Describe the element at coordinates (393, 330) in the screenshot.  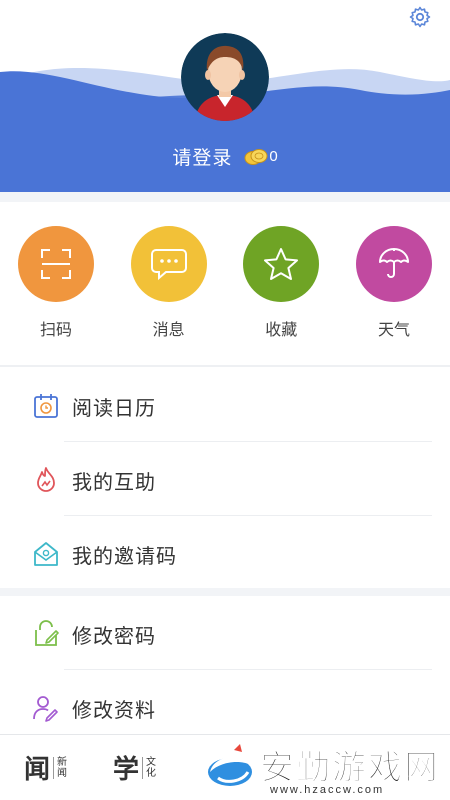
I see `quick-action-label: 天气` at that location.